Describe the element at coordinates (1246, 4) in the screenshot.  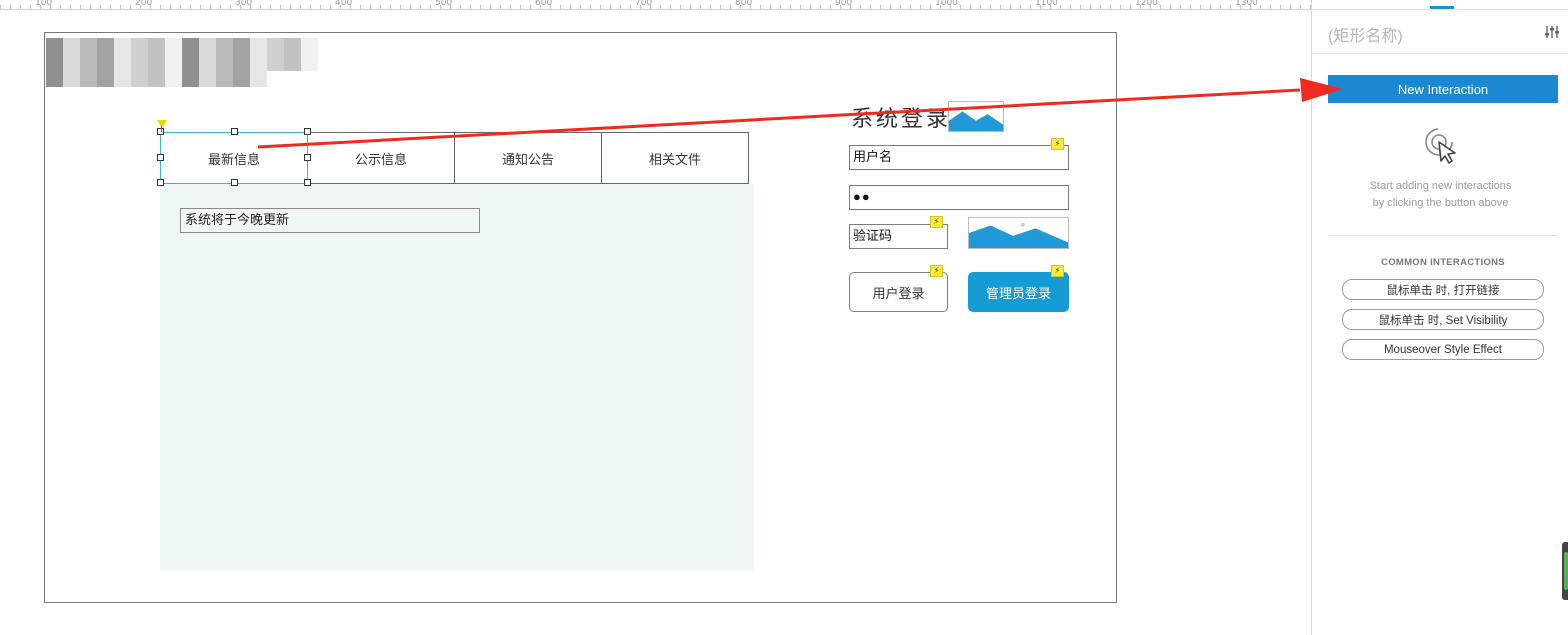
I see `ruler-label: 1300` at that location.